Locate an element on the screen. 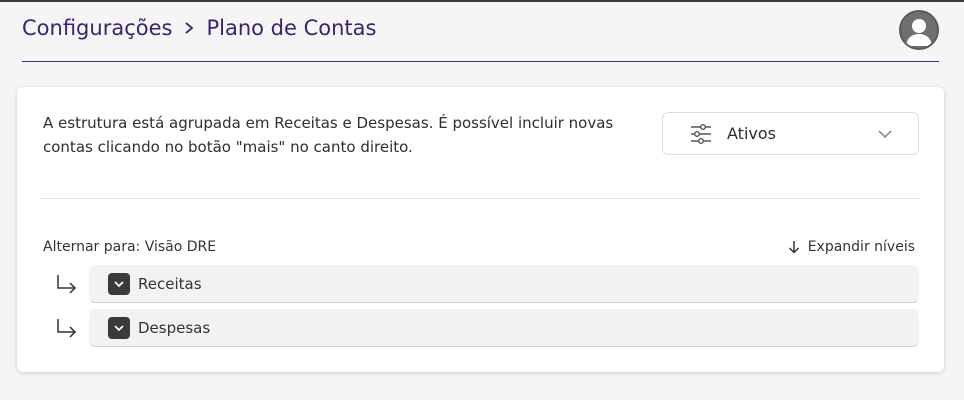  group-row-receitas: Receitas is located at coordinates (487, 284).